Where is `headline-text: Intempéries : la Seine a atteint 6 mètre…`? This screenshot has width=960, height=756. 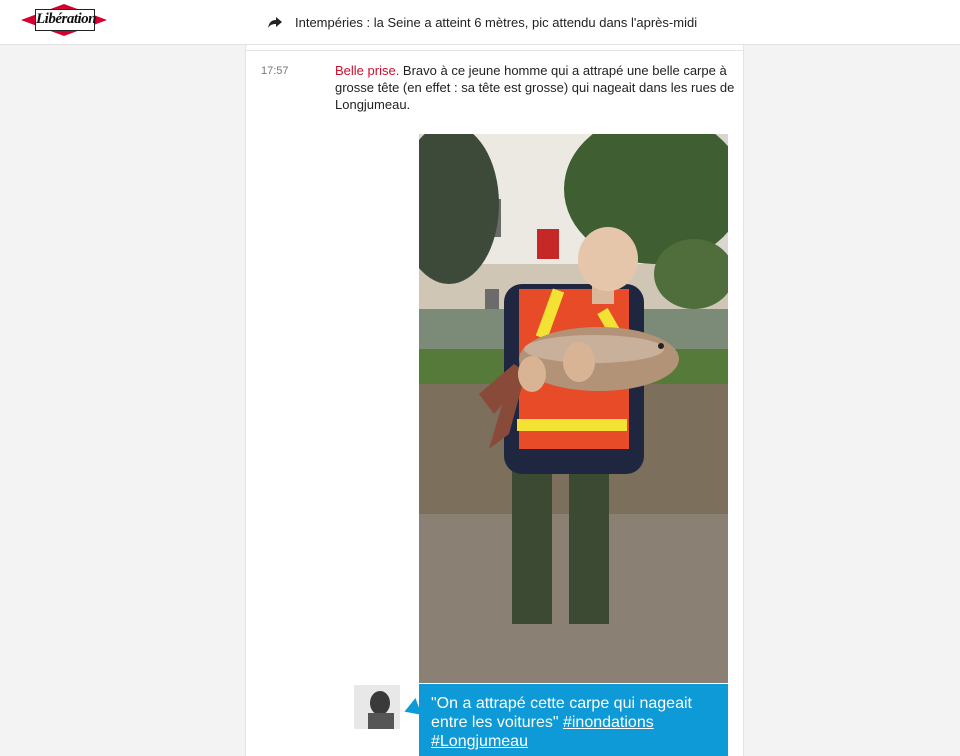 headline-text: Intempéries : la Seine a atteint 6 mètre… is located at coordinates (496, 22).